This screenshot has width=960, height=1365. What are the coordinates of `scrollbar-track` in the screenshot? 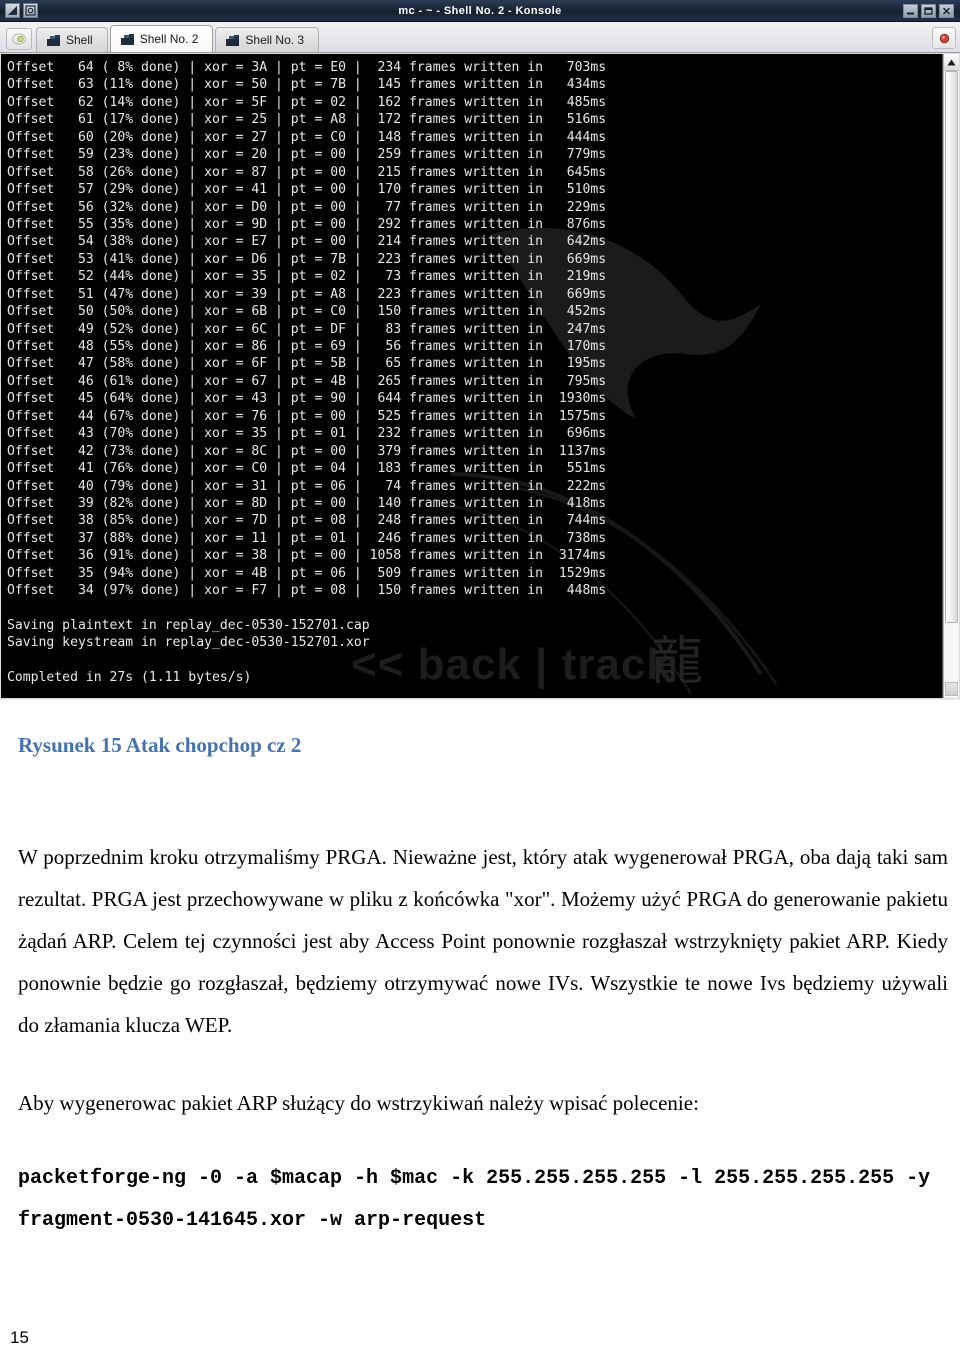 It's located at (951, 384).